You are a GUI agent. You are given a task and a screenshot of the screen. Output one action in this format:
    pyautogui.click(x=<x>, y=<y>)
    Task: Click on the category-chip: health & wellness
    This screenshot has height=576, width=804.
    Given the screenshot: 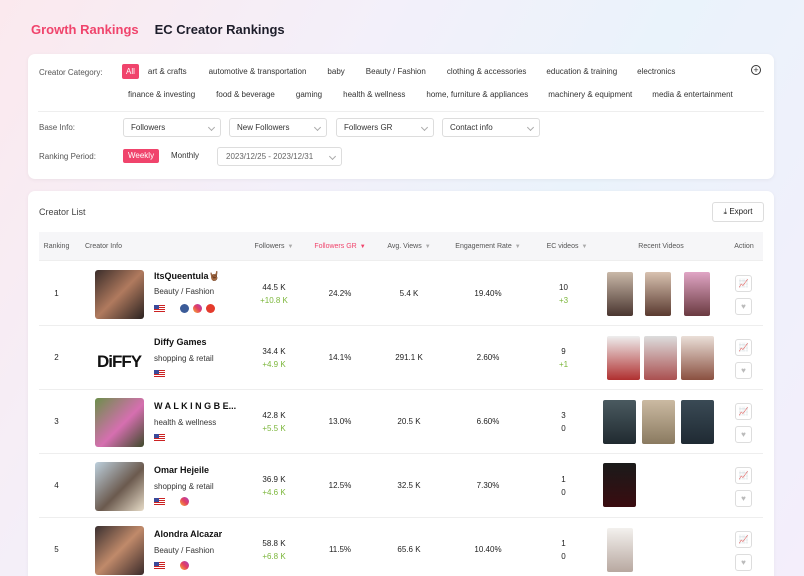 What is the action you would take?
    pyautogui.click(x=374, y=94)
    